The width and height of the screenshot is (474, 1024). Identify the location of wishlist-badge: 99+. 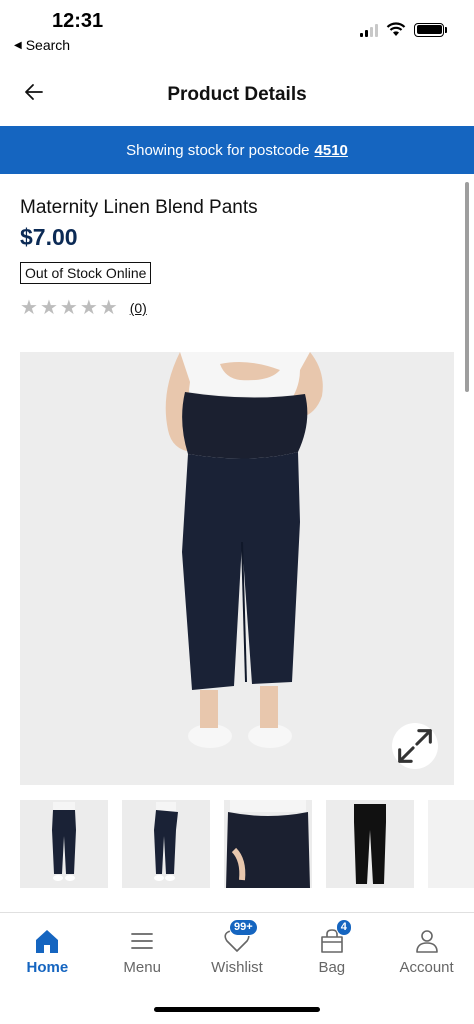
(243, 927).